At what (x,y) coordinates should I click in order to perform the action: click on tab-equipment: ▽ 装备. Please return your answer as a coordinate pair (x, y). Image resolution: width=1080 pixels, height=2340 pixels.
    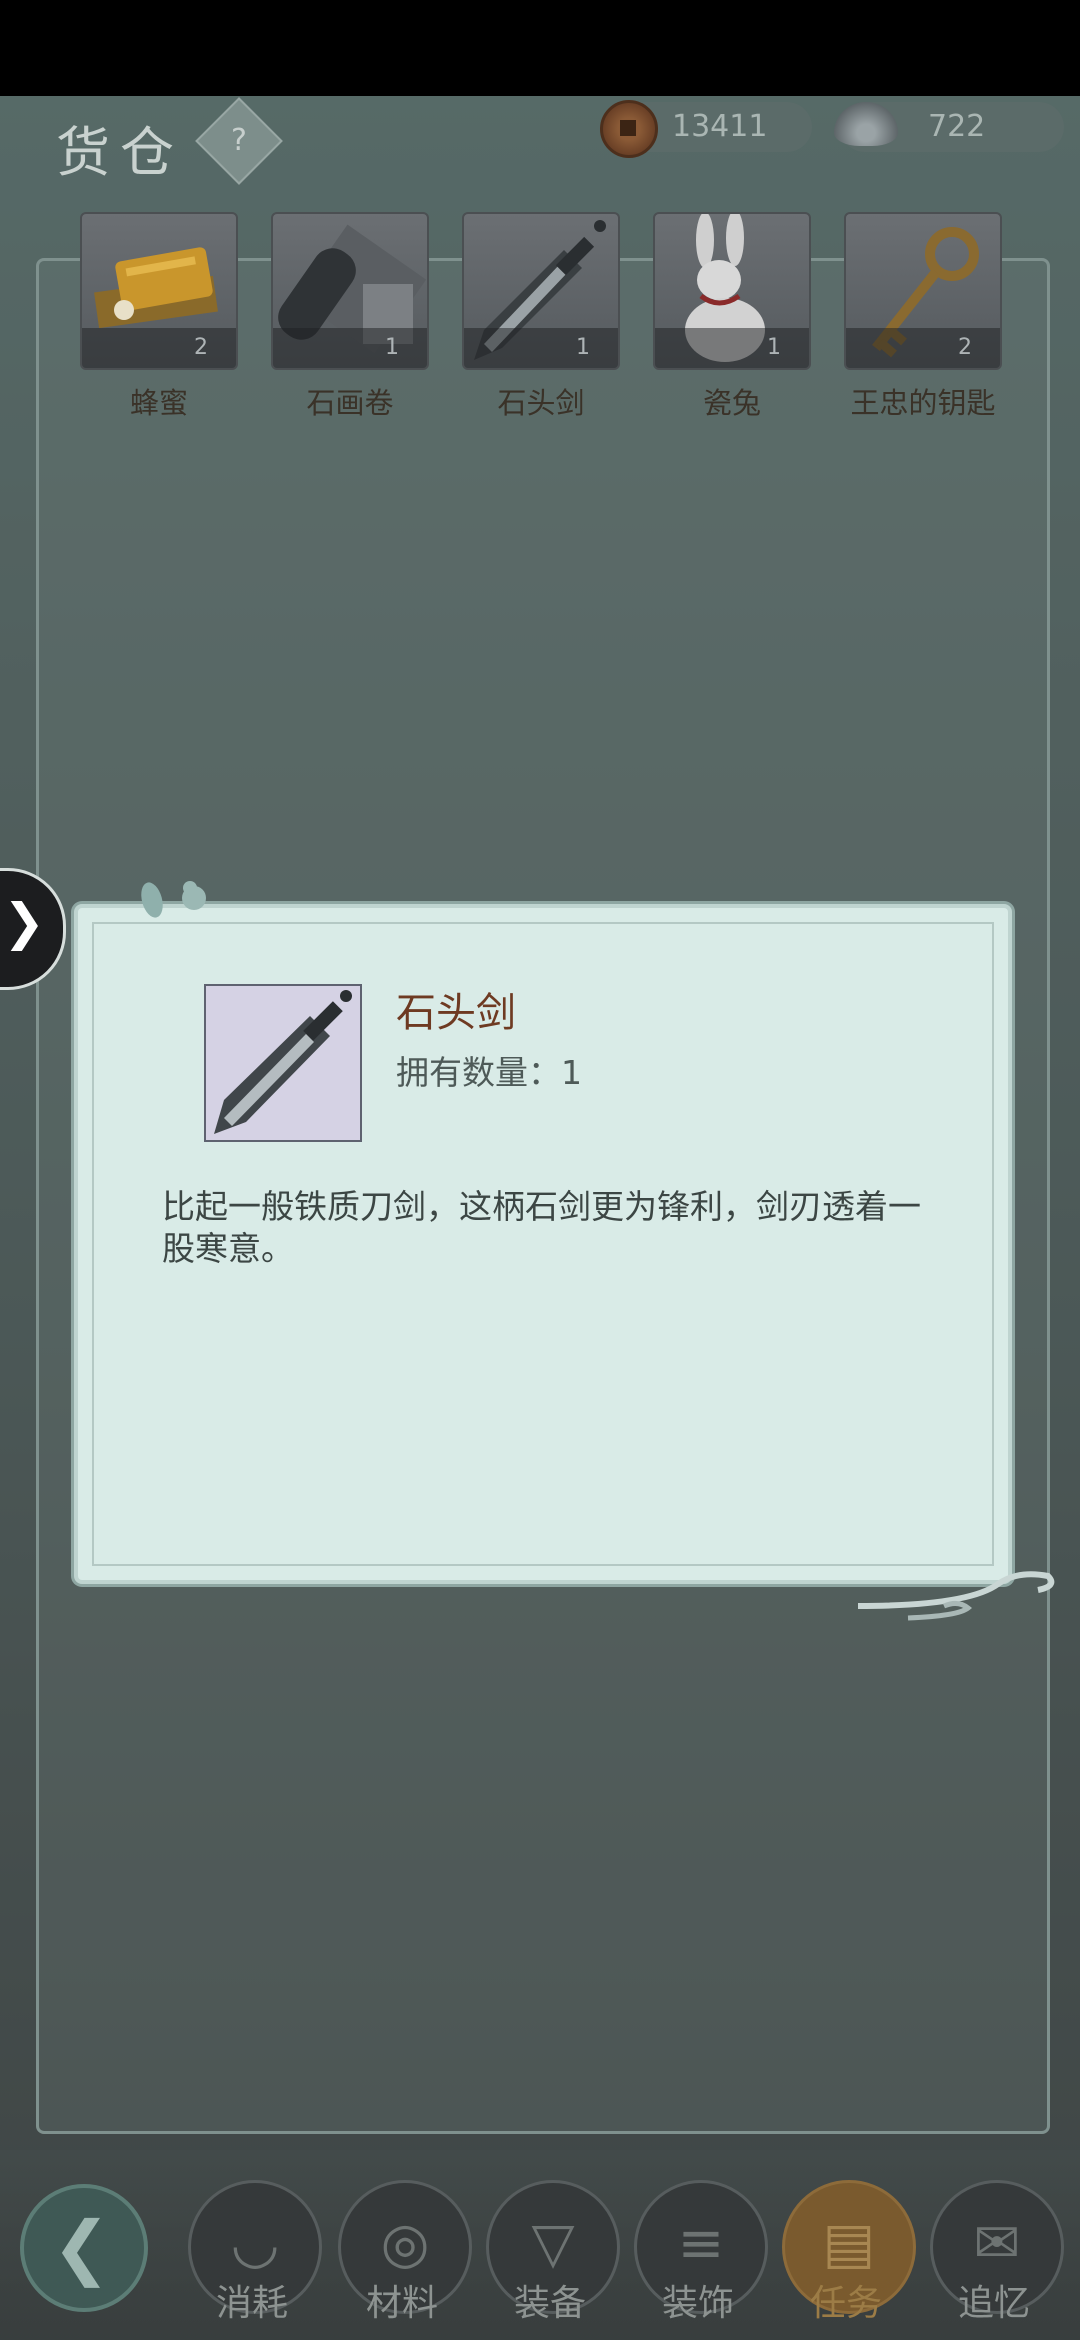
    Looking at the image, I should click on (553, 2253).